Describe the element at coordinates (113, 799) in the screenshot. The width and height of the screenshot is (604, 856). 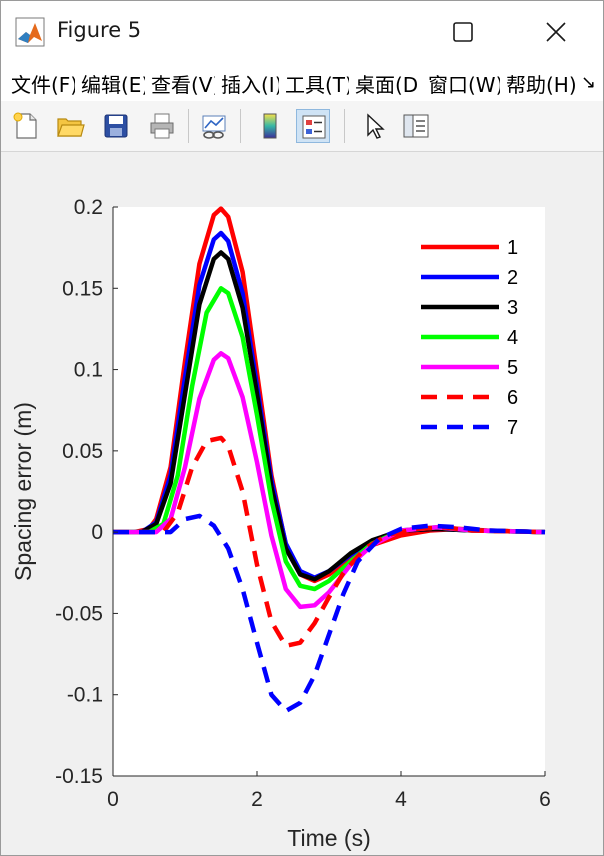
I see `x-tick-label: 0` at that location.